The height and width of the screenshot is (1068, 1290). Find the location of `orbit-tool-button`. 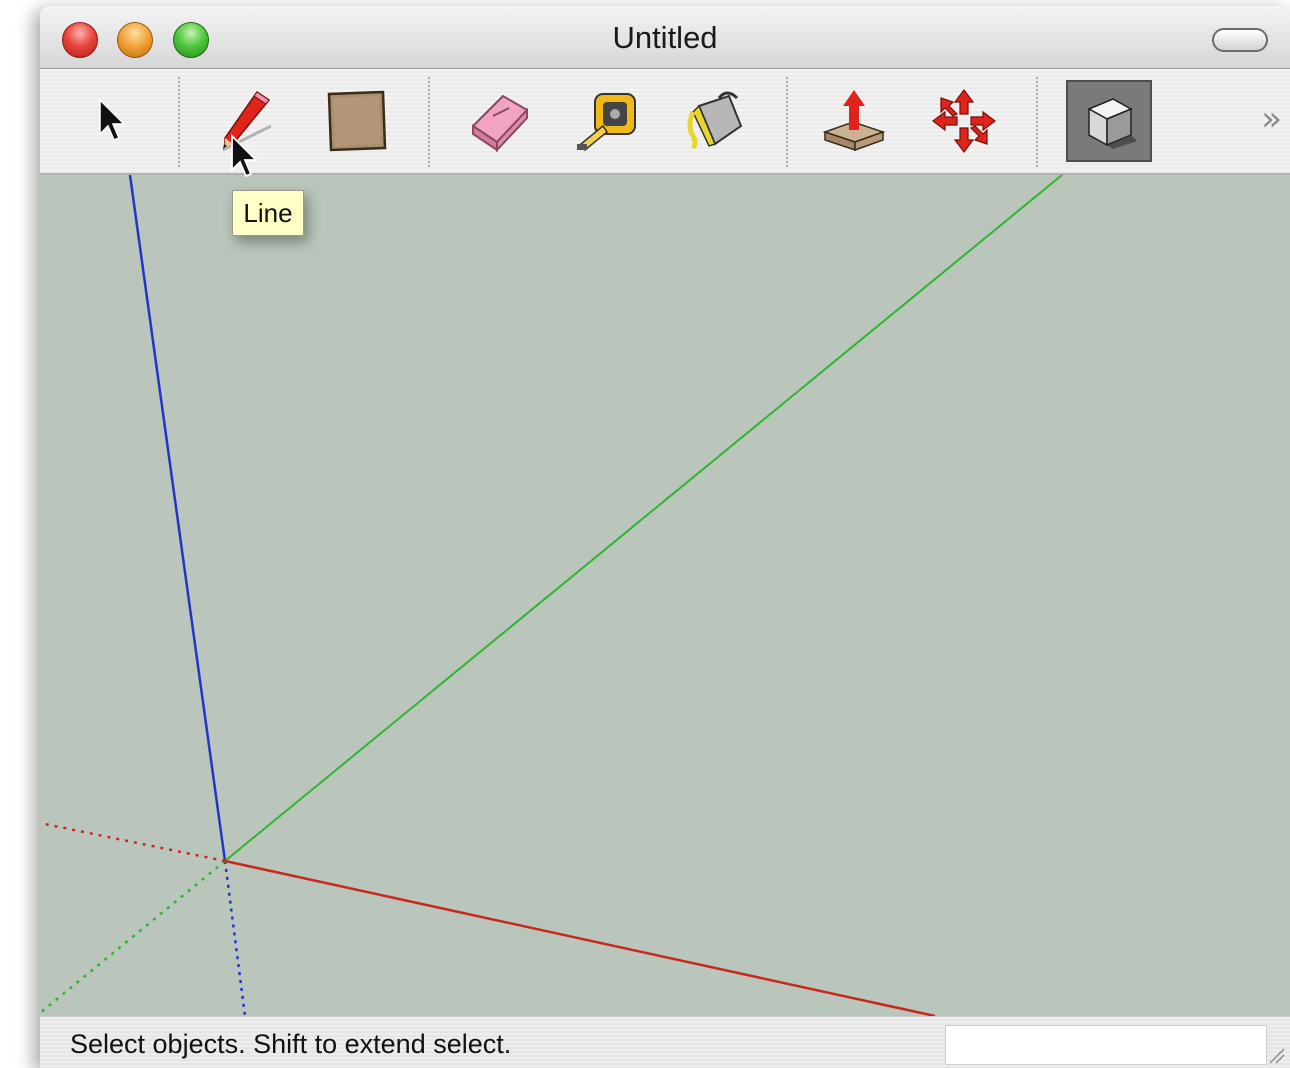

orbit-tool-button is located at coordinates (1109, 121).